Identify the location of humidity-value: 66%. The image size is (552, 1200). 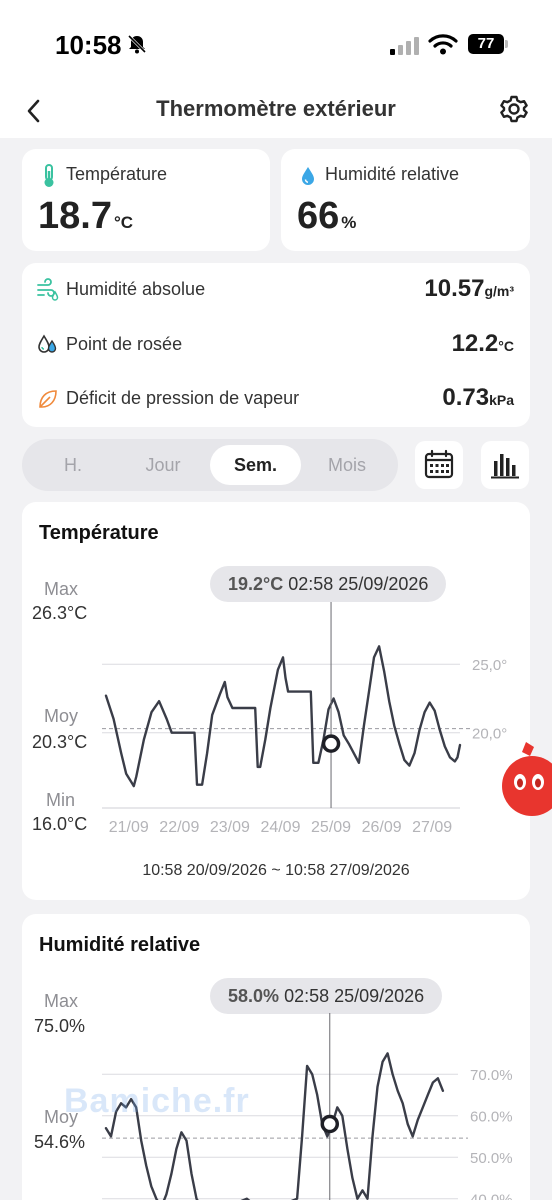
(327, 216).